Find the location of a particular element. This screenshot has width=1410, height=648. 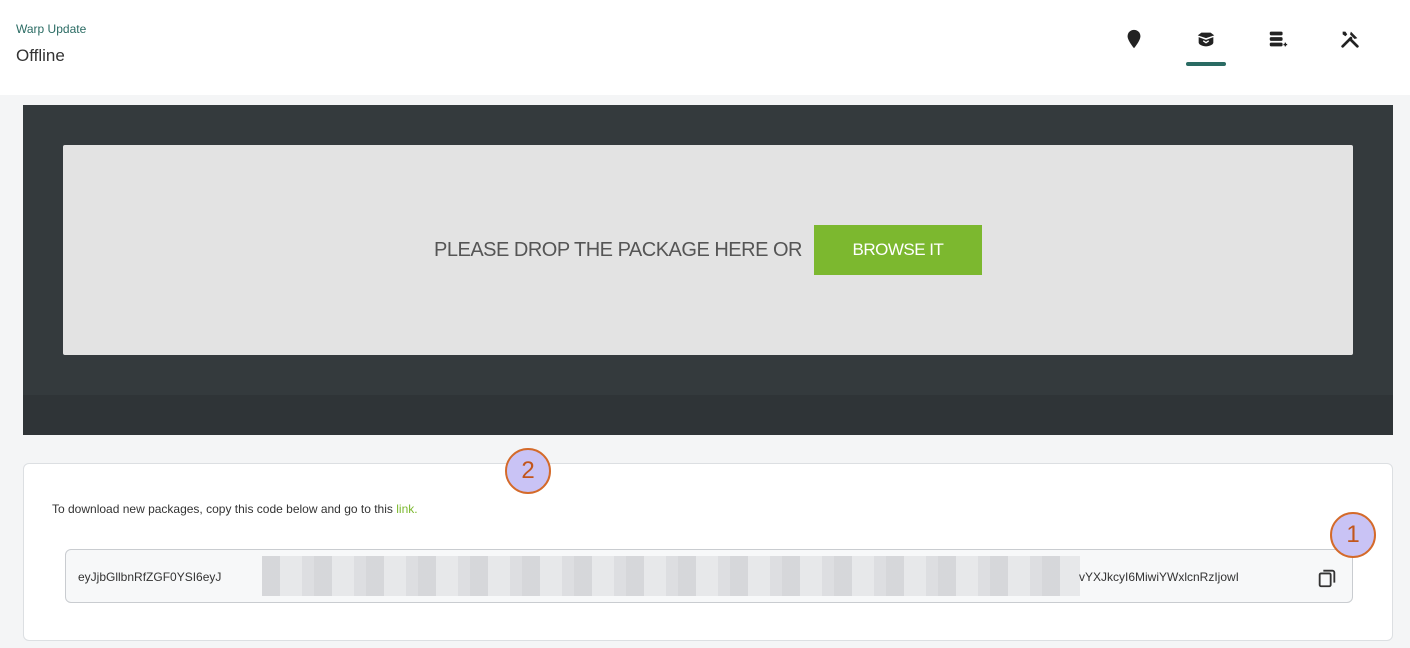

redacted-code-segment is located at coordinates (671, 576).